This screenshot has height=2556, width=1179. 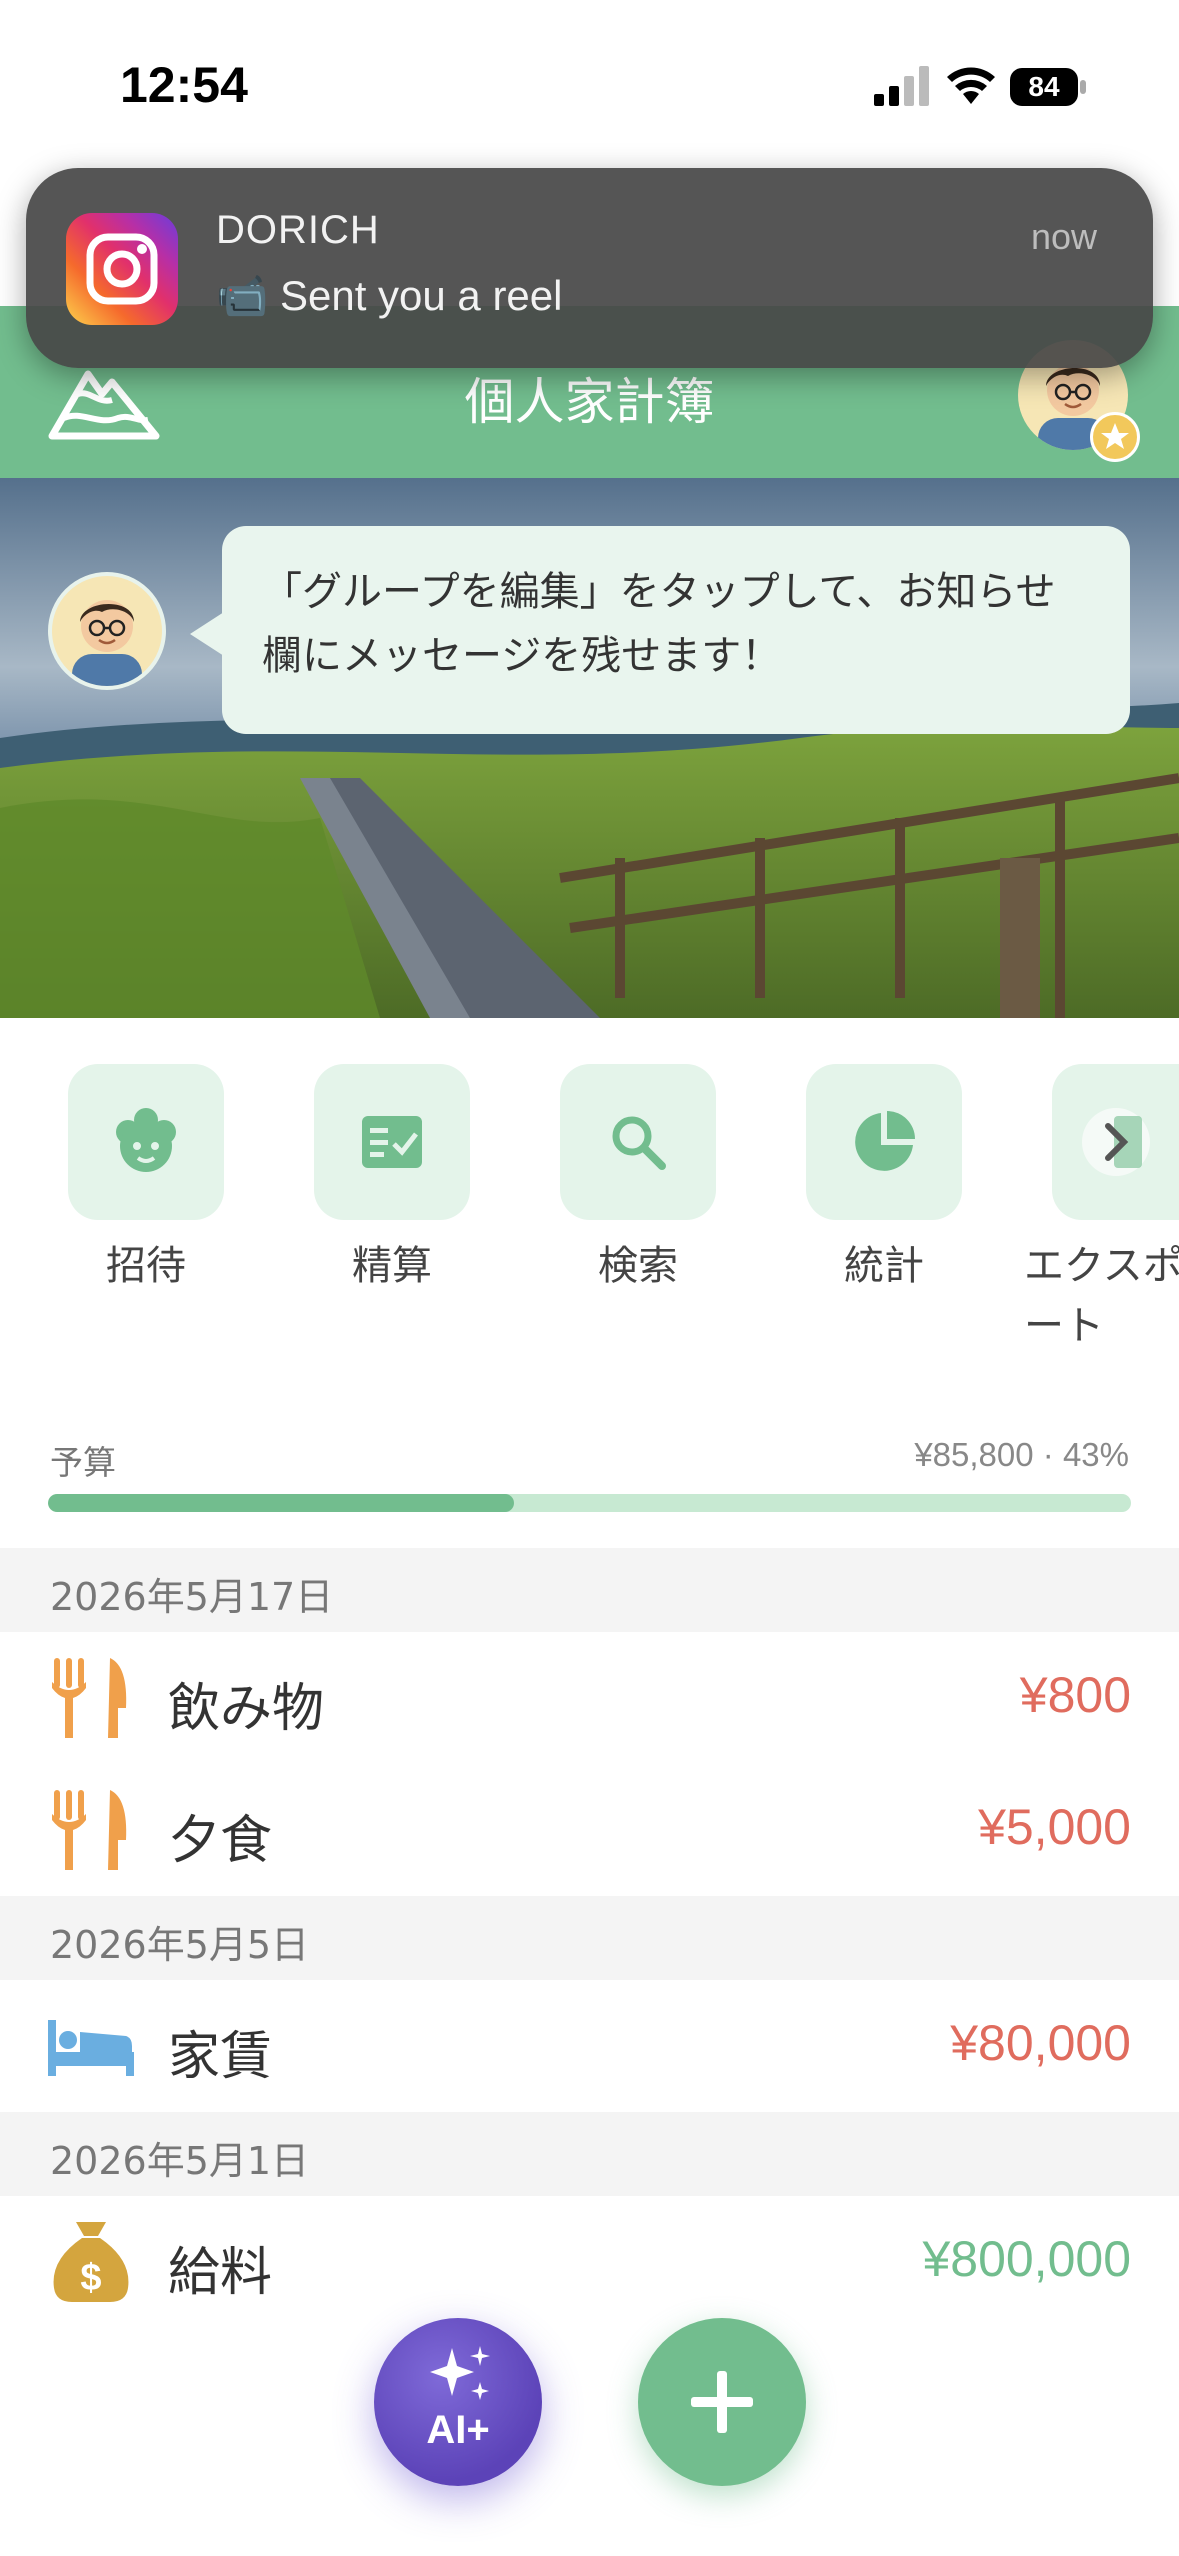 What do you see at coordinates (971, 85) in the screenshot?
I see `wifi-icon` at bounding box center [971, 85].